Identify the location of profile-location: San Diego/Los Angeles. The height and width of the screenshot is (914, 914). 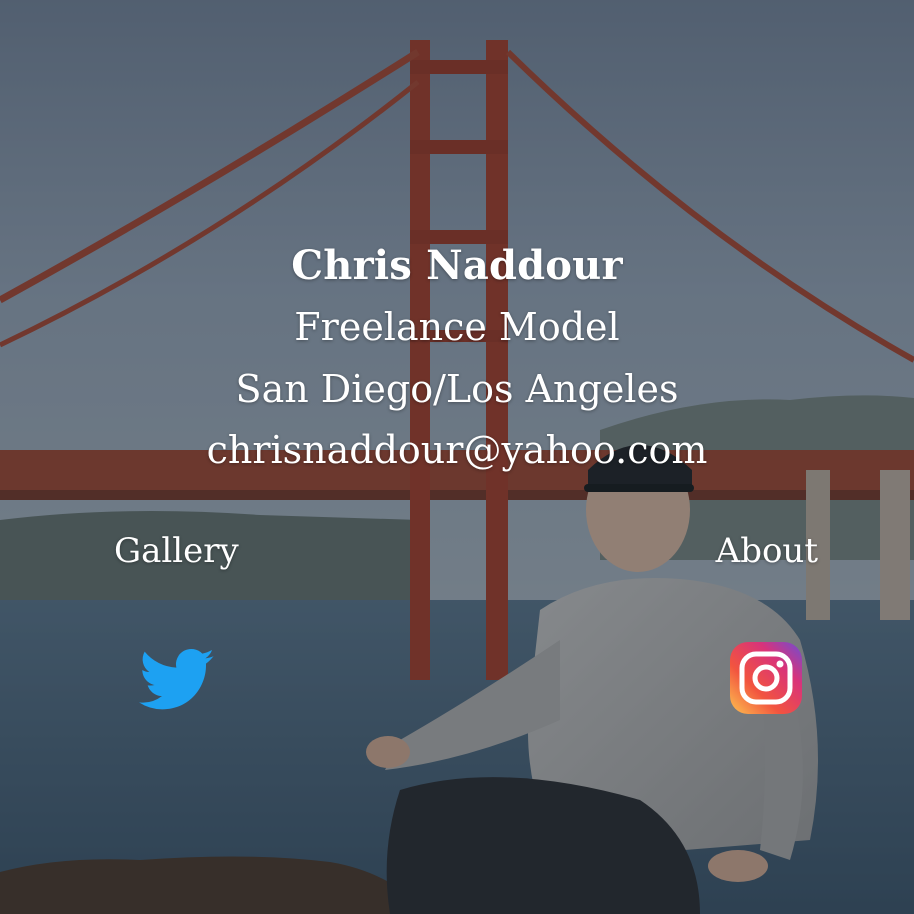
(457, 389).